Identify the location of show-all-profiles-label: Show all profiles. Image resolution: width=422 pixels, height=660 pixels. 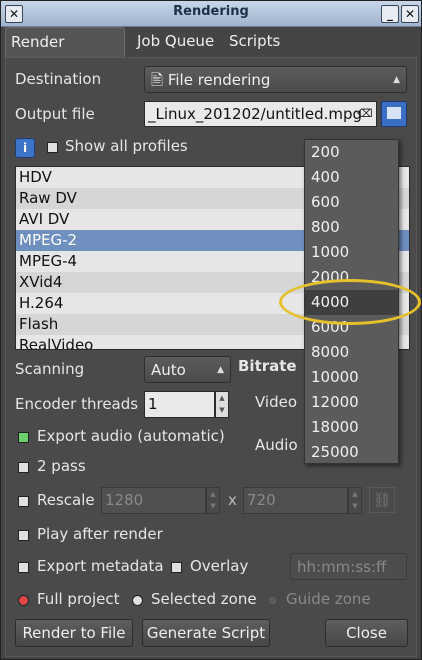
(126, 146).